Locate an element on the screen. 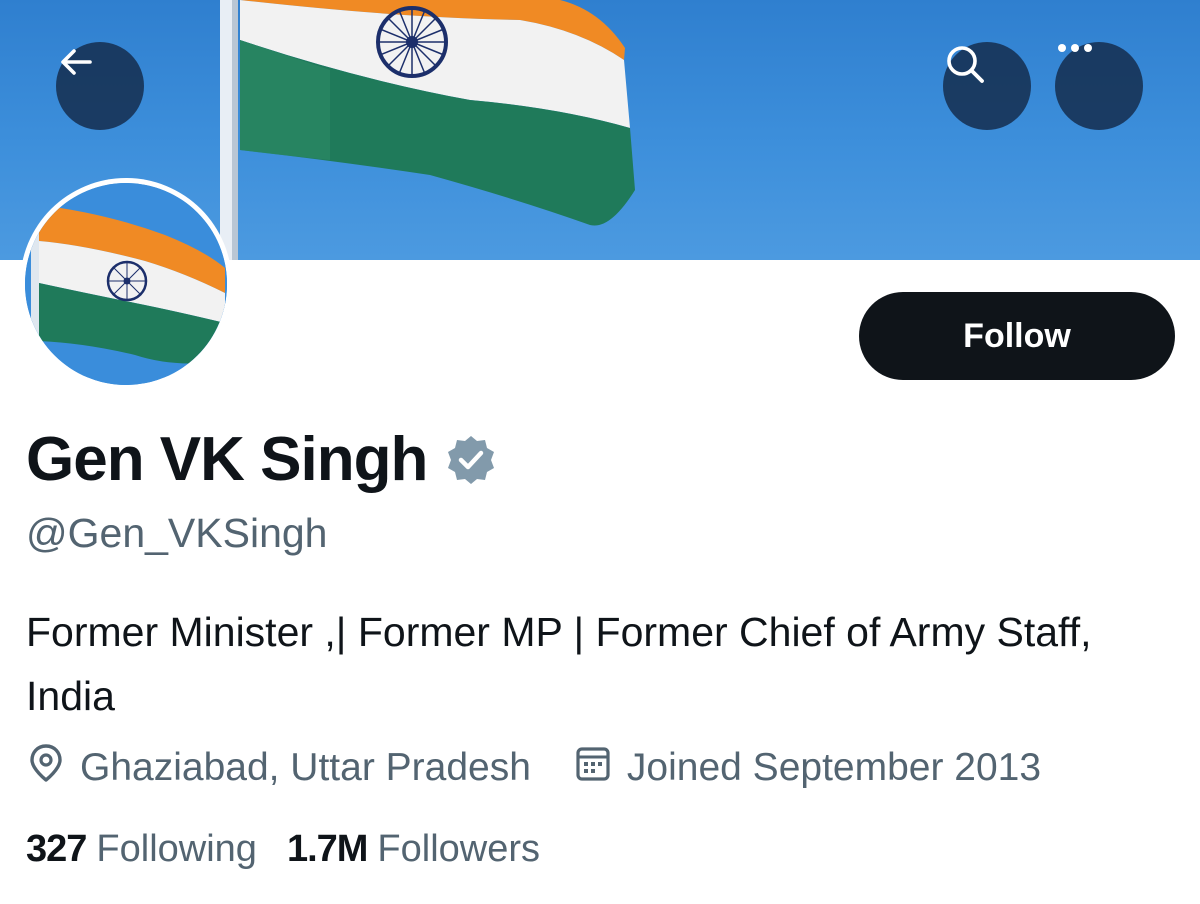 The width and height of the screenshot is (1200, 904). location-pin-icon is located at coordinates (53, 768).